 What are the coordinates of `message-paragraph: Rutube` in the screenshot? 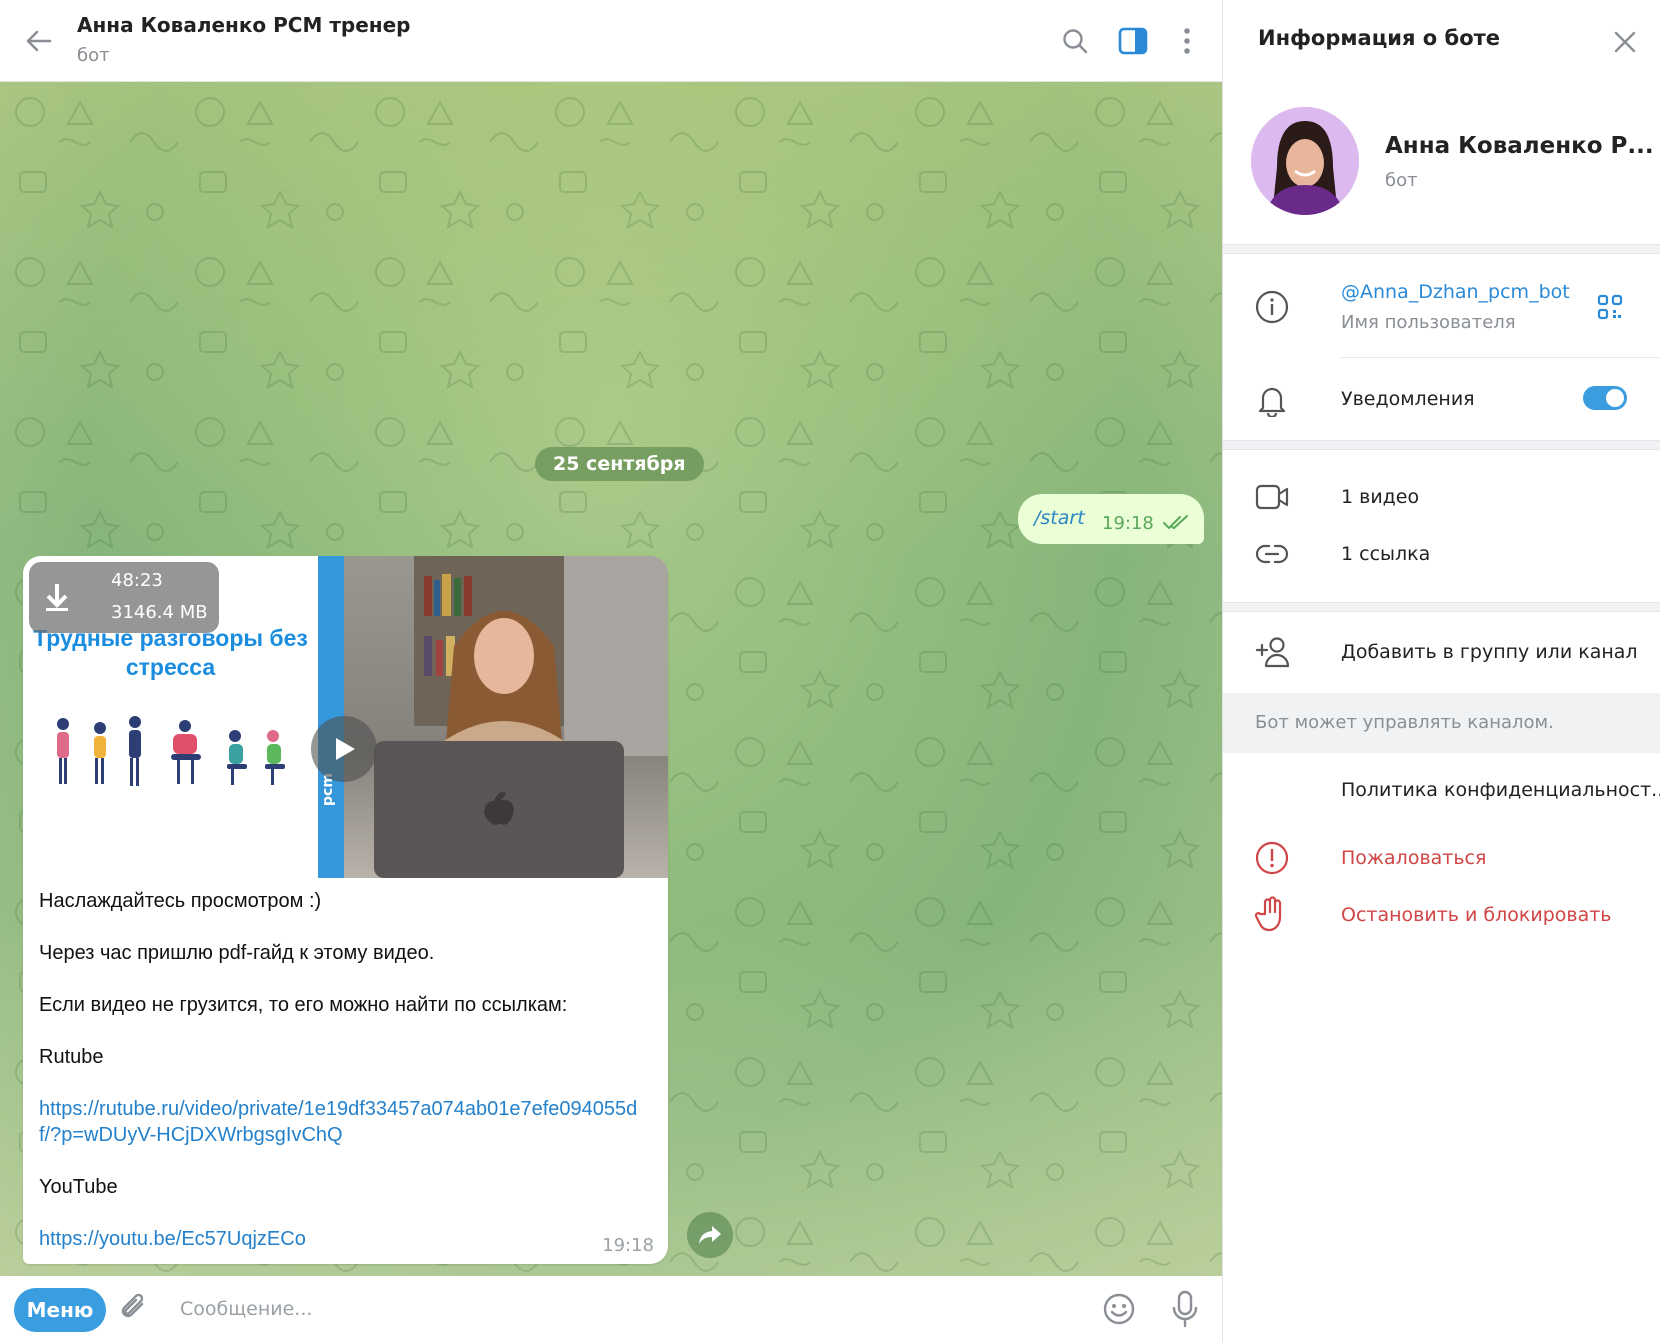 It's located at (71, 1057).